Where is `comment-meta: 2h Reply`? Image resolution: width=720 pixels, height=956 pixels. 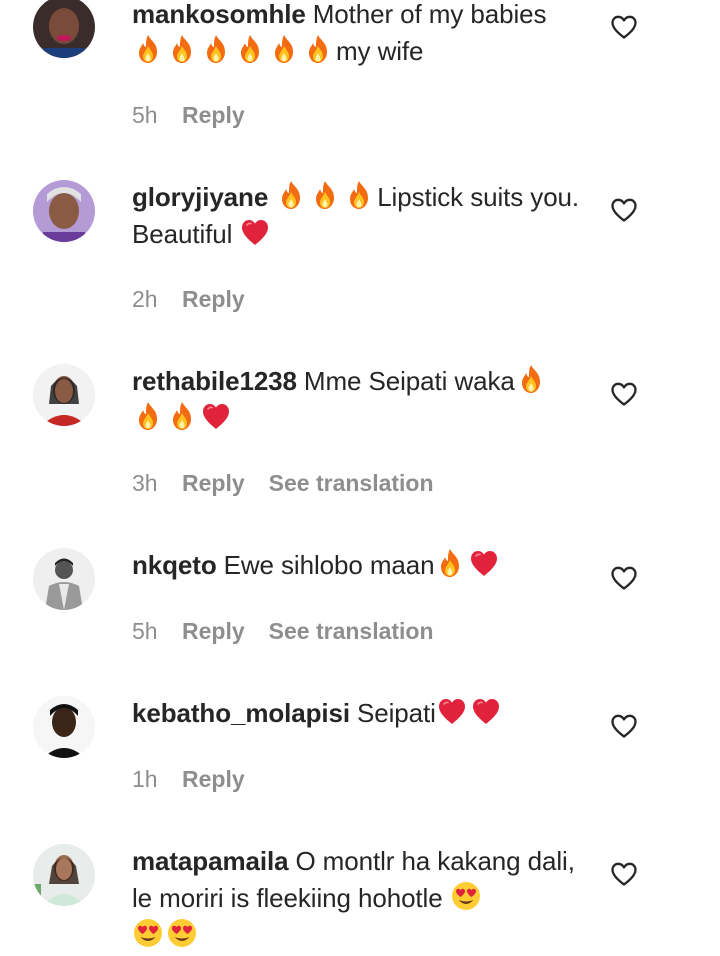
comment-meta: 2h Reply is located at coordinates (200, 299).